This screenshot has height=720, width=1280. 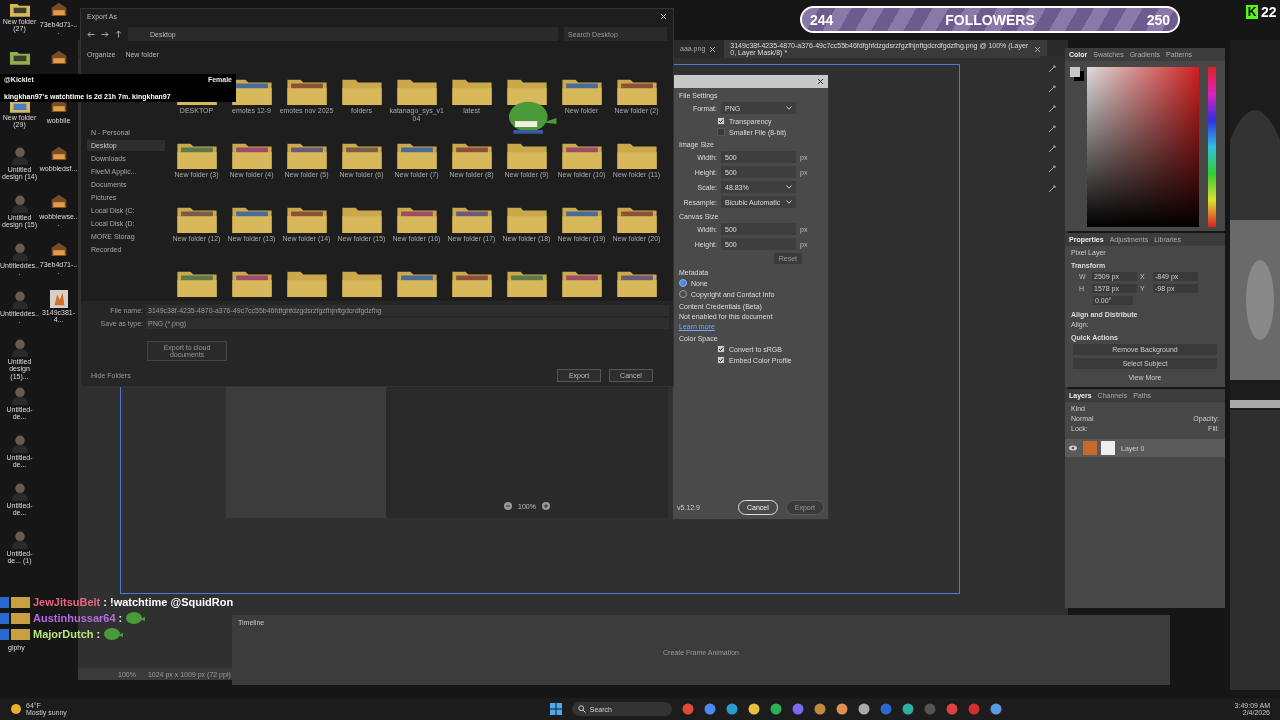 What do you see at coordinates (822, 19) in the screenshot?
I see `follower-count: 244` at bounding box center [822, 19].